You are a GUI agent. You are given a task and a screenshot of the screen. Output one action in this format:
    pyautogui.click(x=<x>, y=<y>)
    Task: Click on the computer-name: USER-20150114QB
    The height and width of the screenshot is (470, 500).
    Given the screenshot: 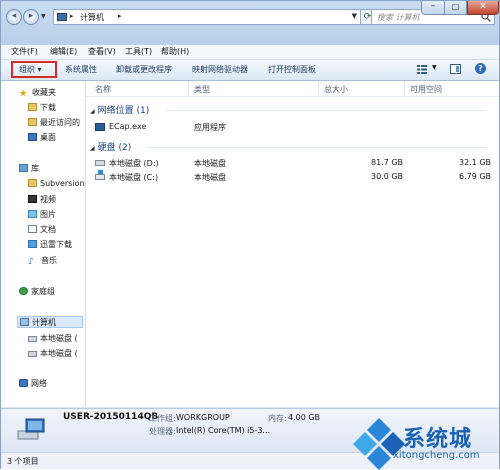 What is the action you would take?
    pyautogui.click(x=111, y=417)
    